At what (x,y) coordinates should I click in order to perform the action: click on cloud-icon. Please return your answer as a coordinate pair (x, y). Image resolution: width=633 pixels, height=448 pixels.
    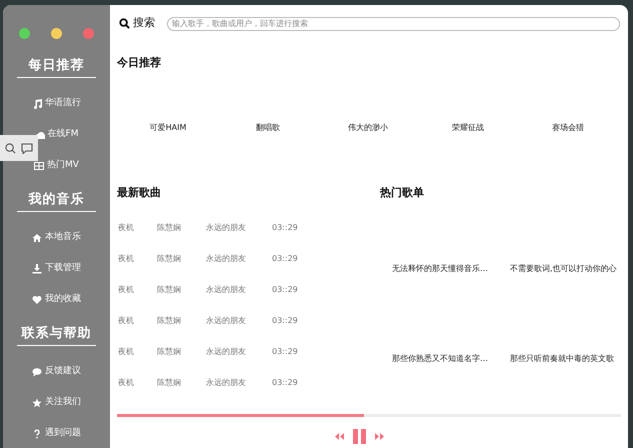
    Looking at the image, I should click on (39, 135).